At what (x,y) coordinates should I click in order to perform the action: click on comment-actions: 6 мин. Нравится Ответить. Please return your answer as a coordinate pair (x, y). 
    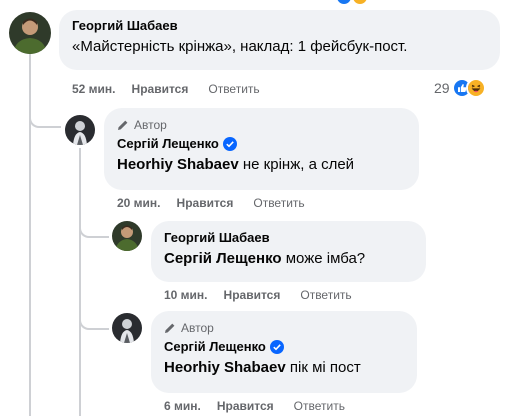
    Looking at the image, I should click on (254, 406).